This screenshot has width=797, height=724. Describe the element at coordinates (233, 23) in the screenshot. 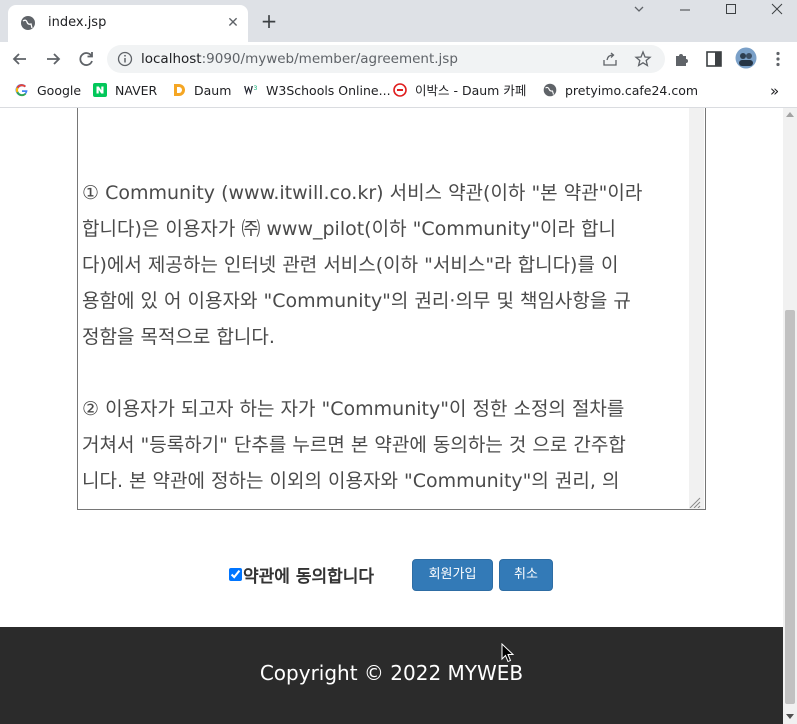

I see `close-tab-icon: ✕` at that location.